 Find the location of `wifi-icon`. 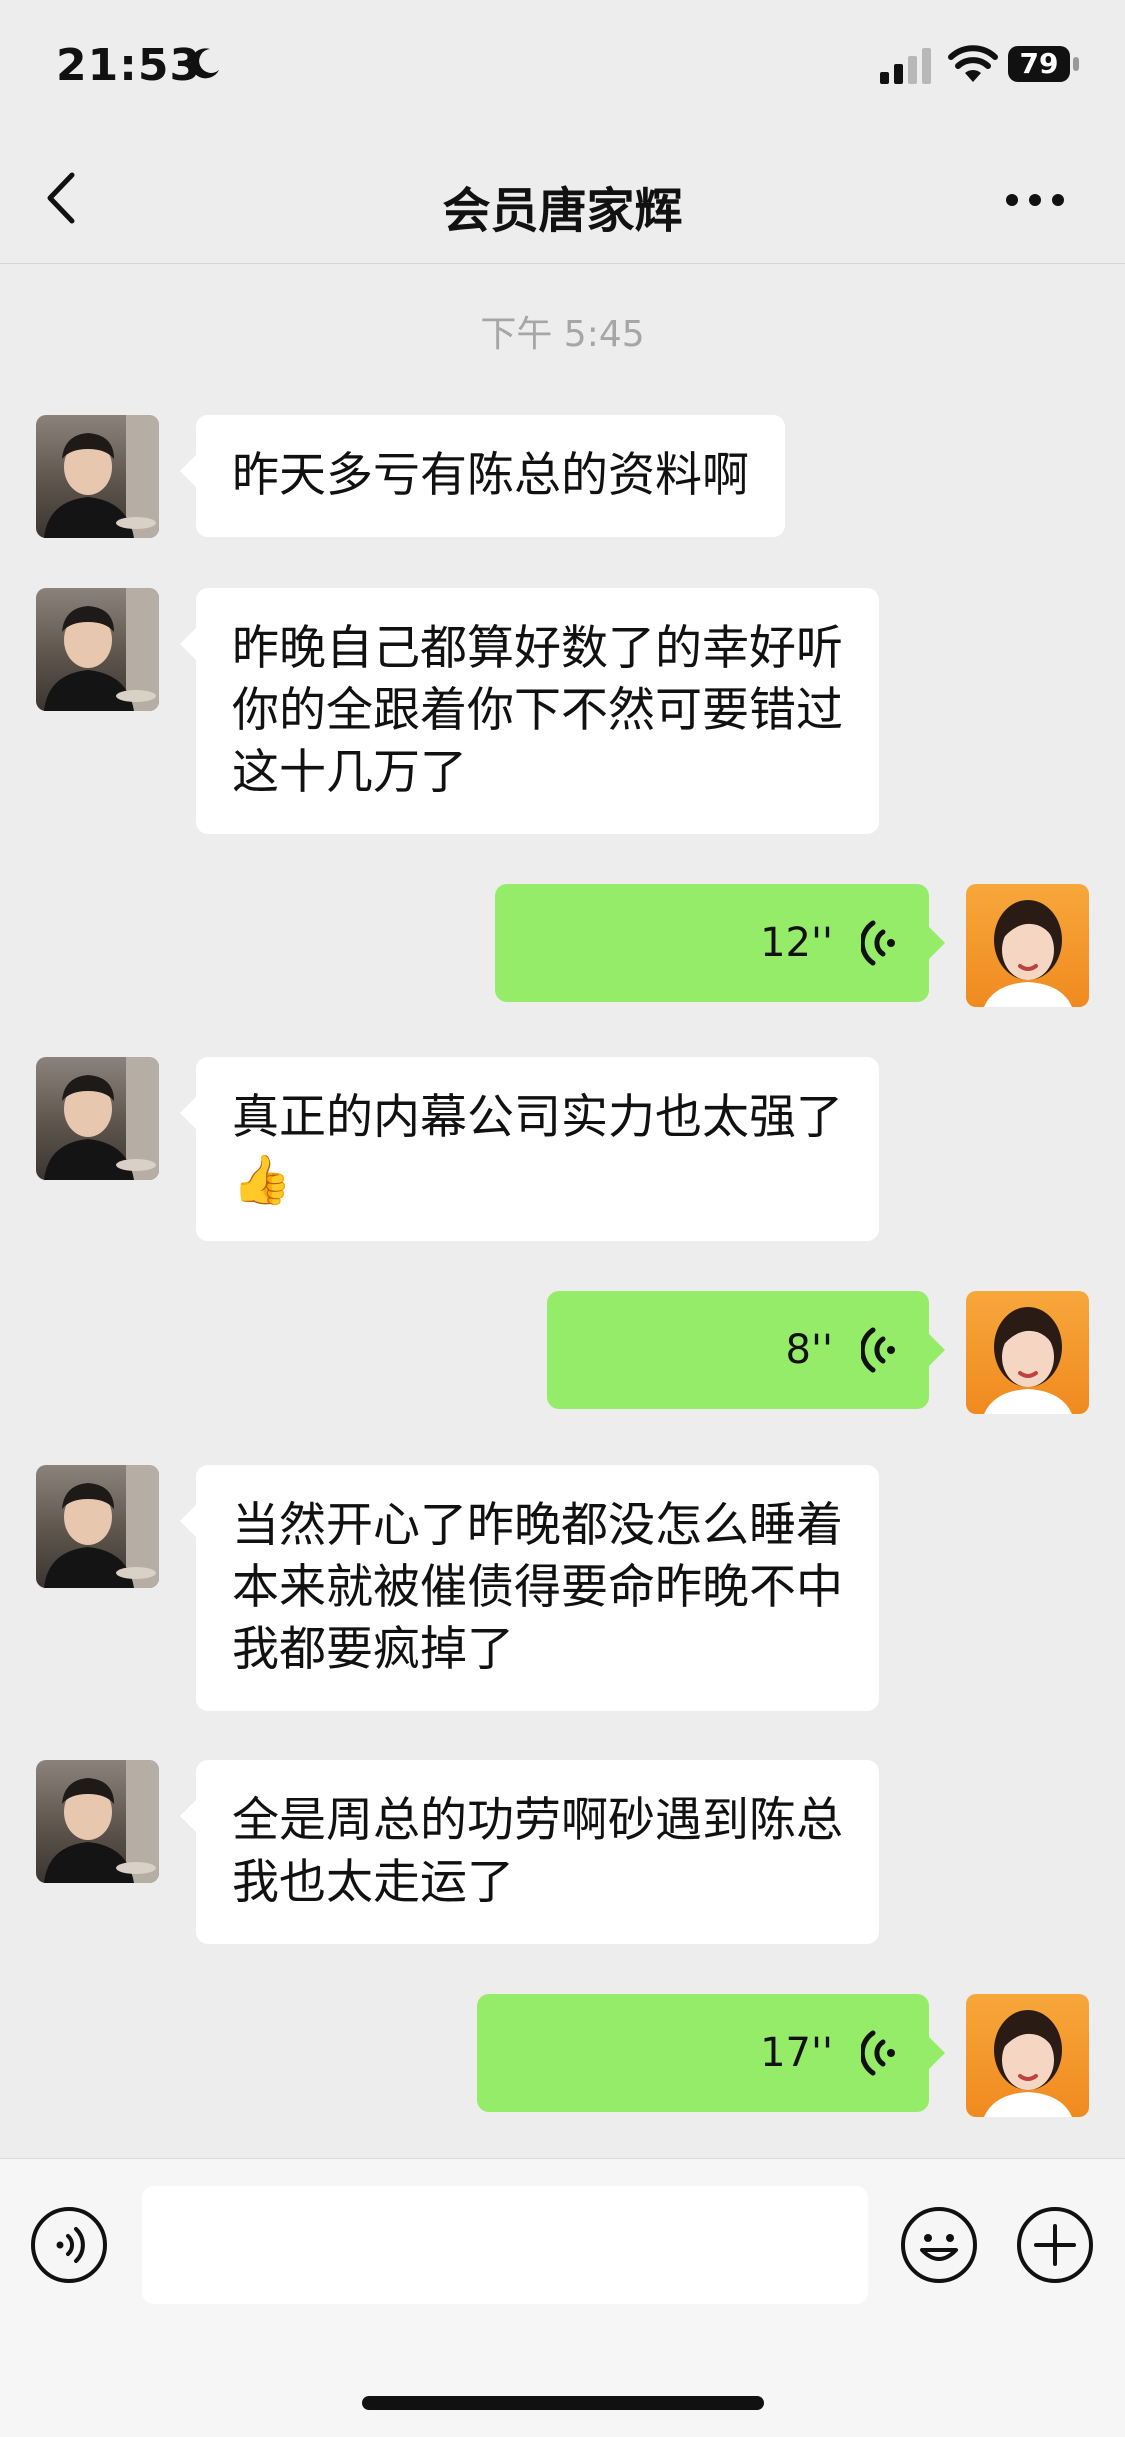

wifi-icon is located at coordinates (973, 63).